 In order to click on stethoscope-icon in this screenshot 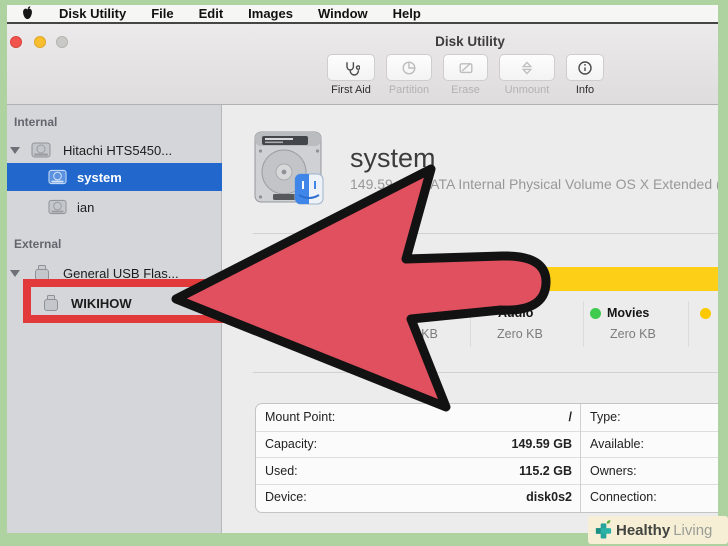, I will do `click(353, 68)`.